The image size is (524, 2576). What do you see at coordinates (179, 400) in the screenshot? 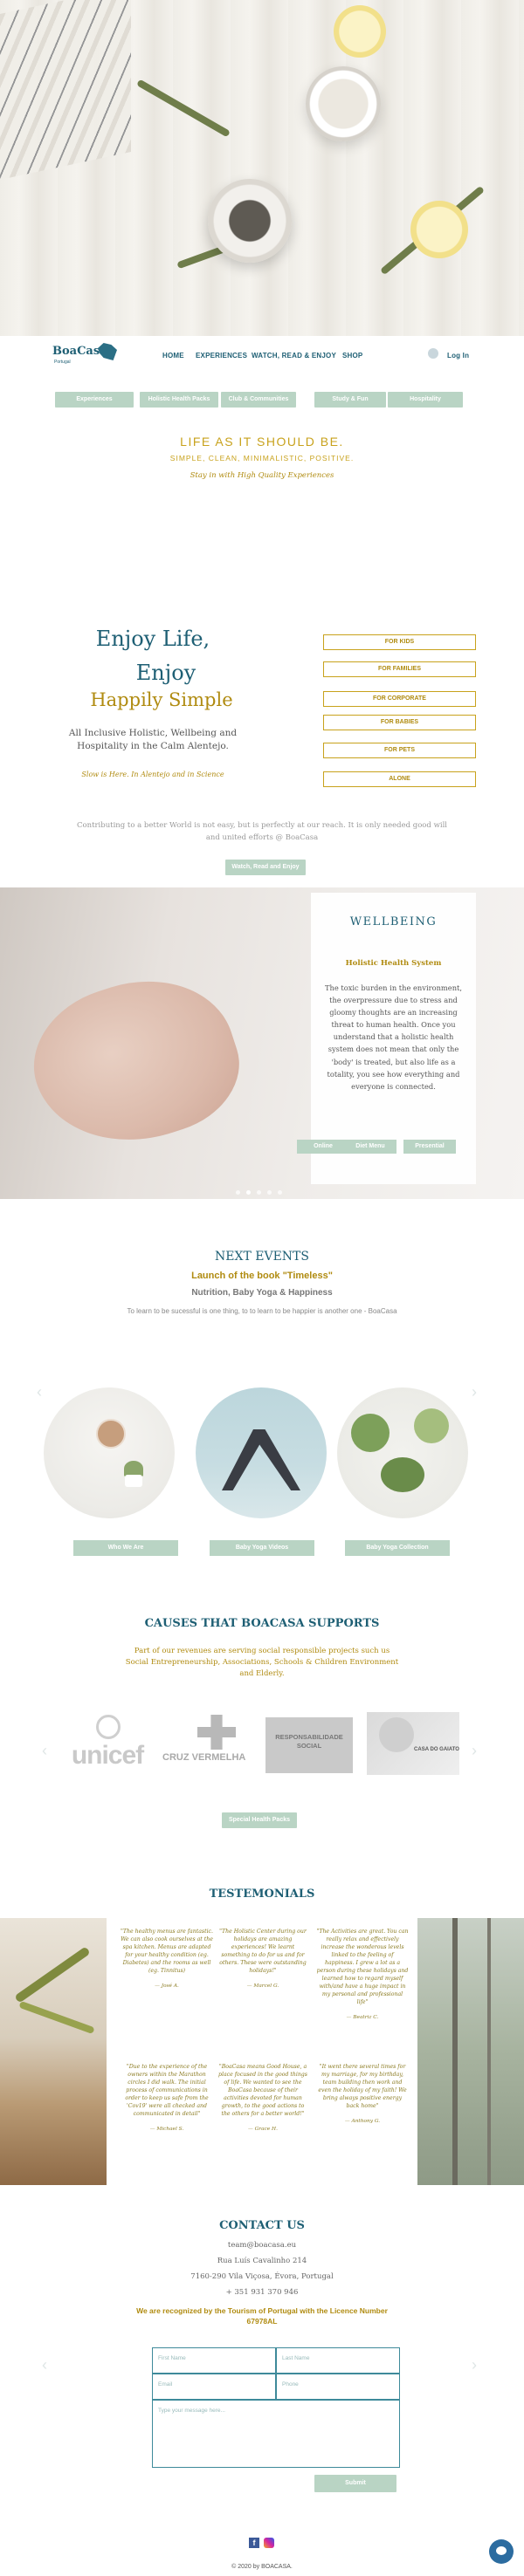
I see `tab-holistic-health-packs: Holistic Health Packs` at bounding box center [179, 400].